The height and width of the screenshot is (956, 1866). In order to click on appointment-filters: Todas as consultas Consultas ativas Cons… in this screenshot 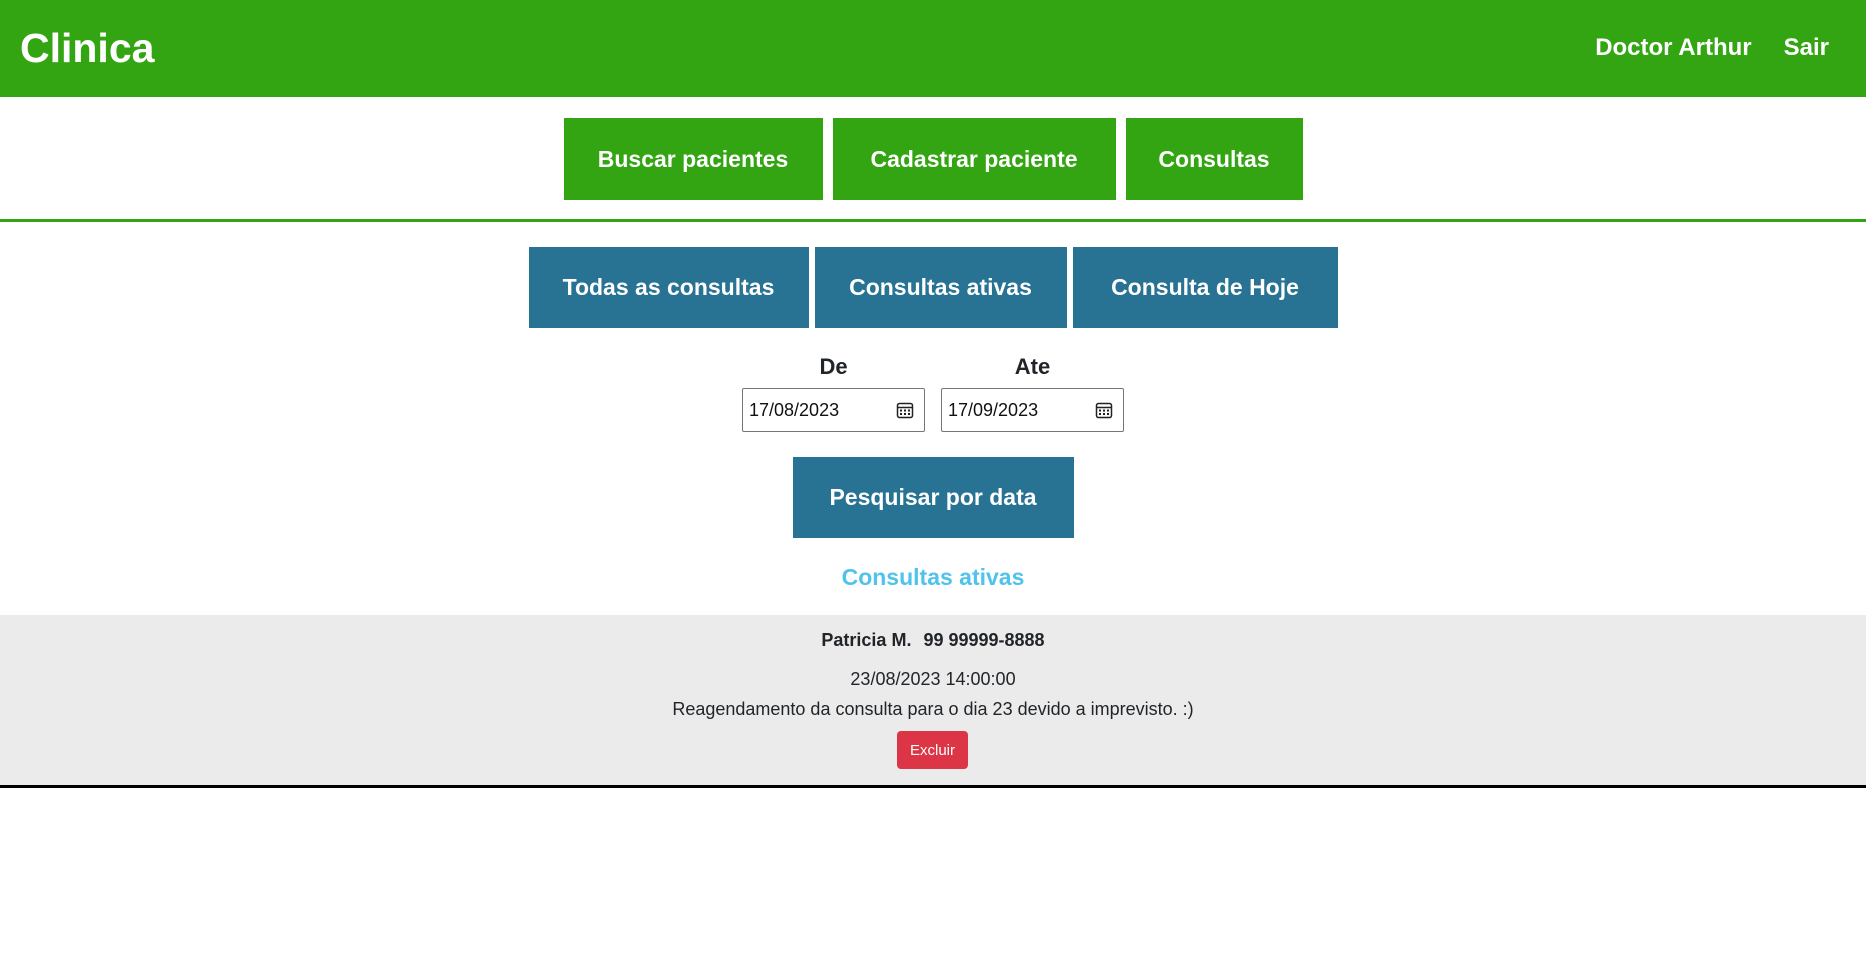, I will do `click(933, 287)`.